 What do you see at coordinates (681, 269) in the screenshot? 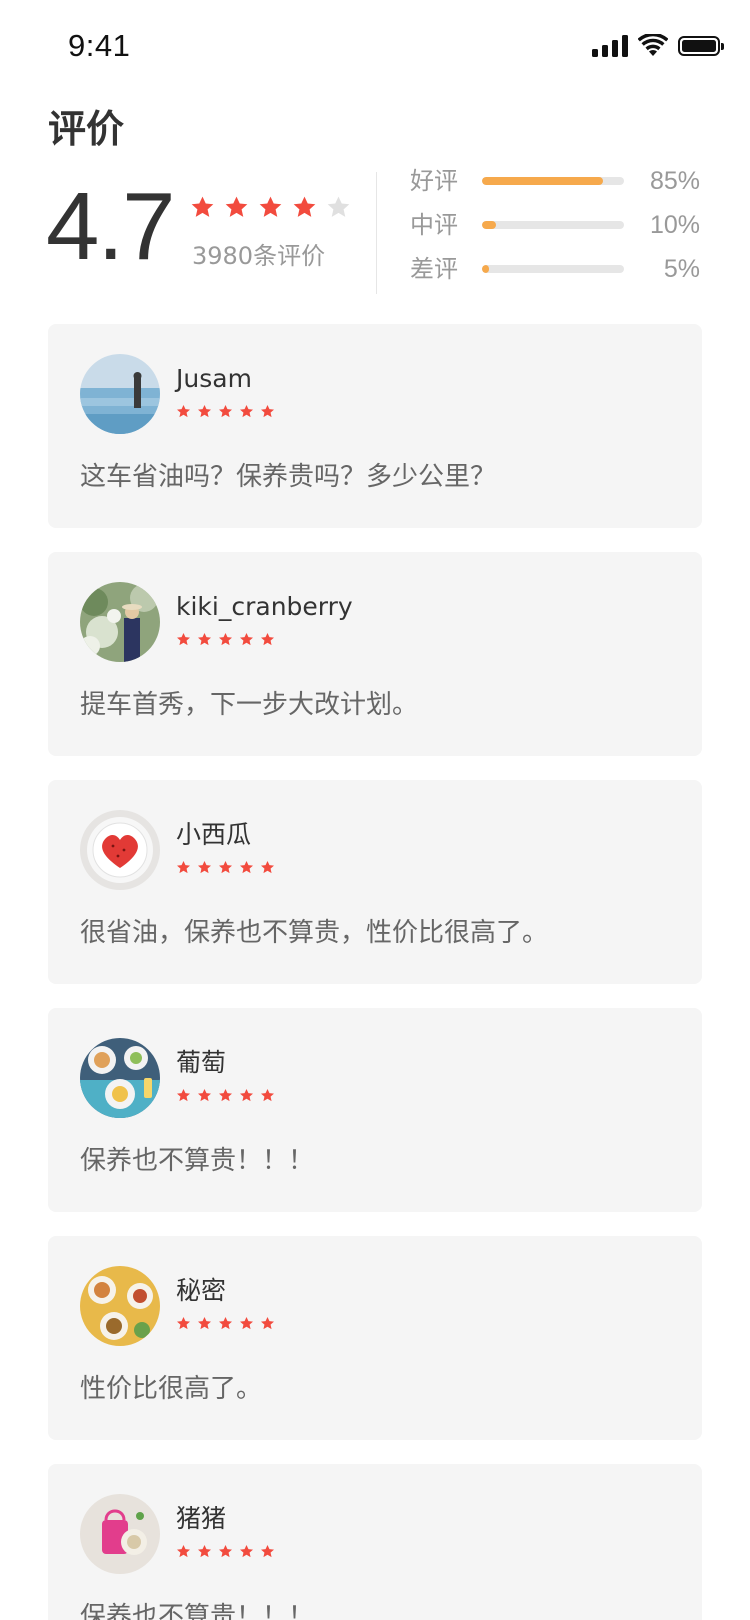
I see `distribution-percent: 5%` at bounding box center [681, 269].